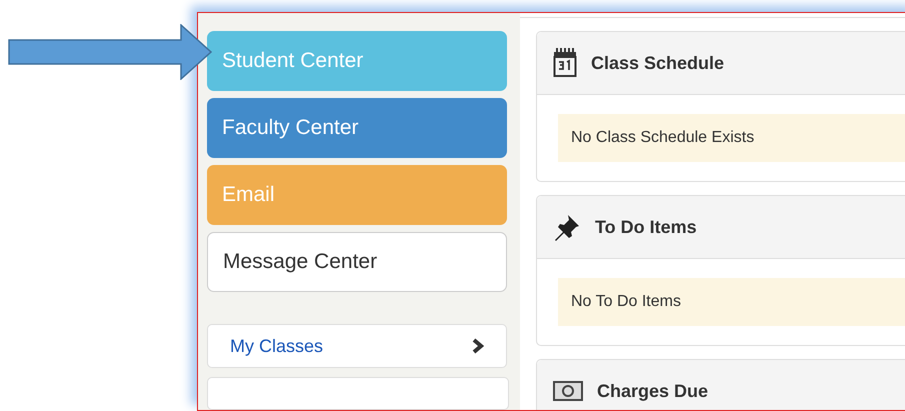 This screenshot has width=905, height=411. Describe the element at coordinates (357, 195) in the screenshot. I see `nav-tile: Email` at that location.